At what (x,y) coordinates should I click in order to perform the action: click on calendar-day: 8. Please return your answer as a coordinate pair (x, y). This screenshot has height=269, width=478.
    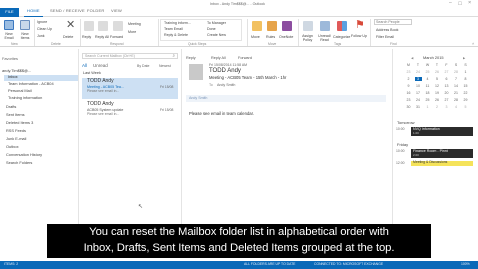
    Looking at the image, I should click on (465, 79).